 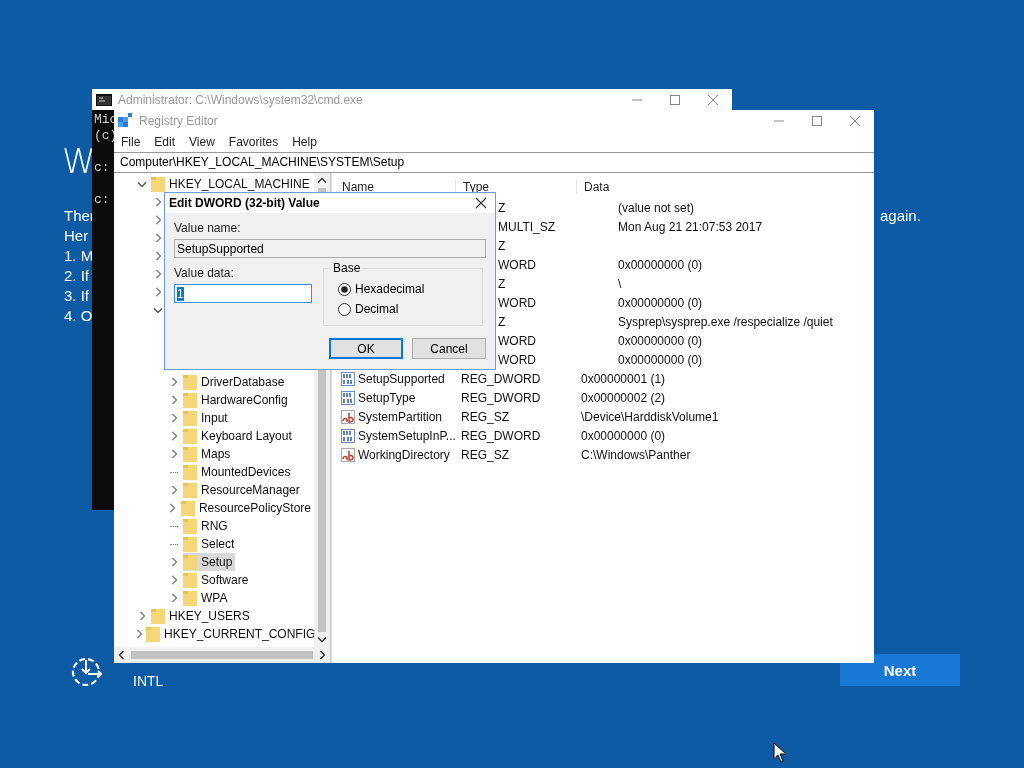 I want to click on menu-item: File, so click(x=131, y=141).